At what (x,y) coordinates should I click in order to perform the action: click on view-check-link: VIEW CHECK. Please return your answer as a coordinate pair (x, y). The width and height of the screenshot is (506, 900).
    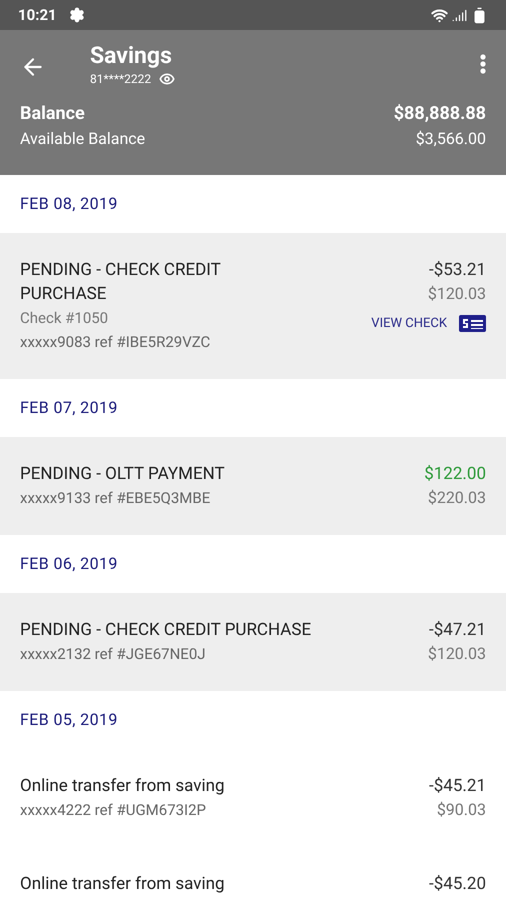
    Looking at the image, I should click on (428, 324).